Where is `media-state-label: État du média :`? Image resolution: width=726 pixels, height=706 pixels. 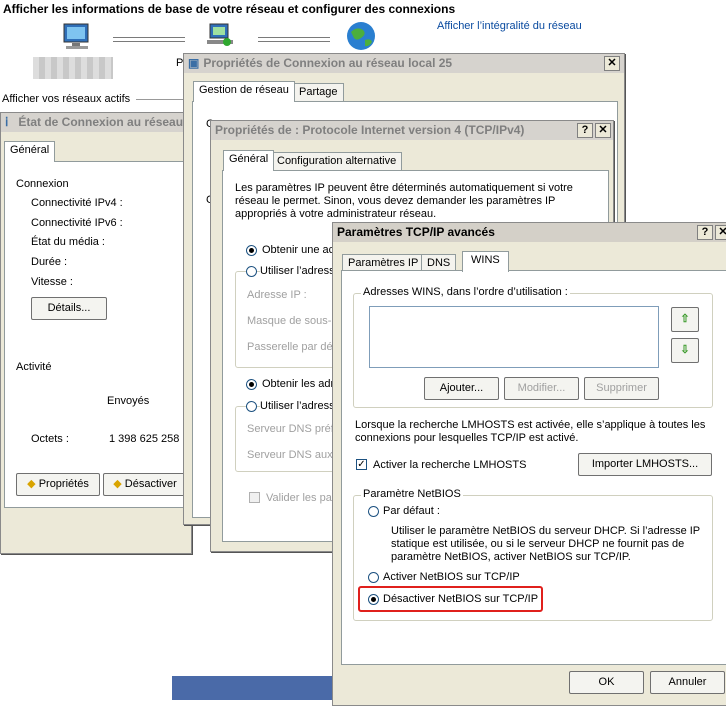 media-state-label: État du média : is located at coordinates (68, 242).